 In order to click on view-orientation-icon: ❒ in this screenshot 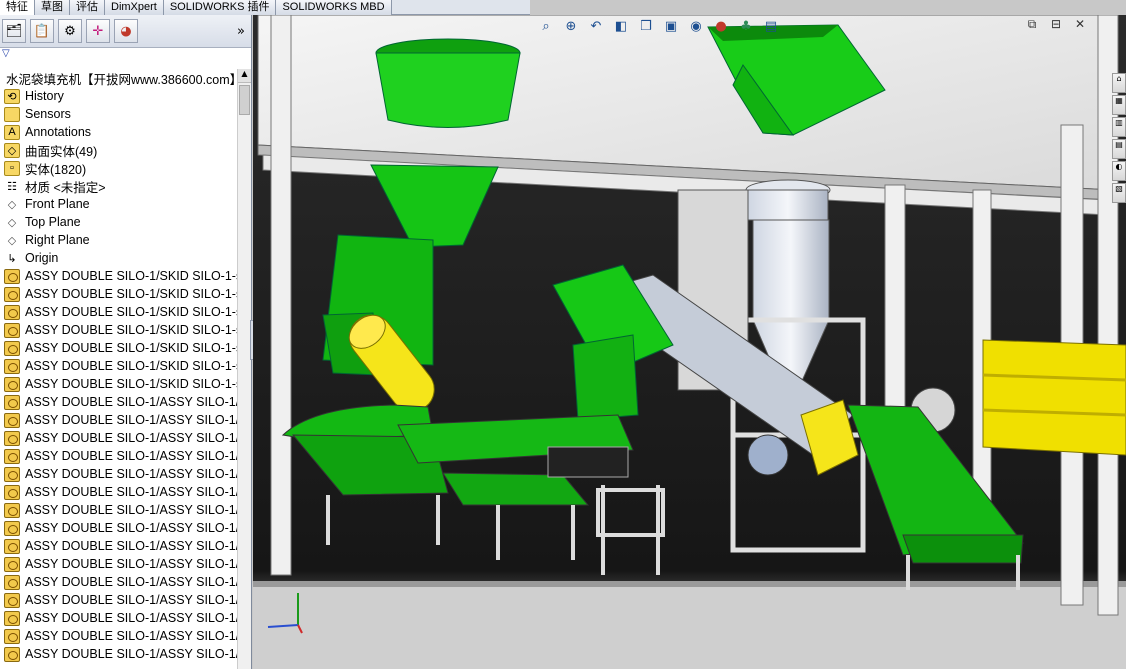, I will do `click(646, 26)`.